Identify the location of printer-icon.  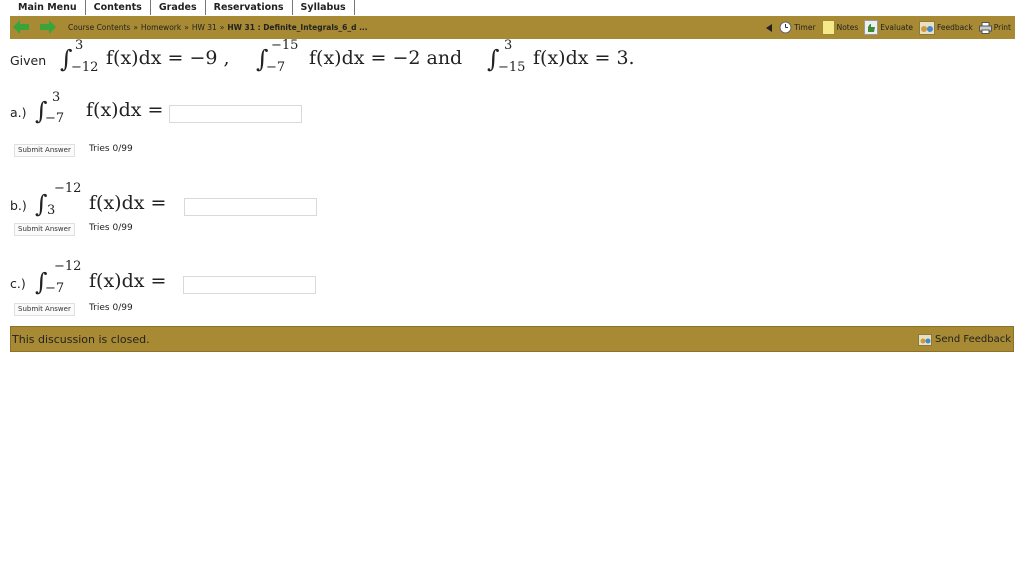
(985, 27).